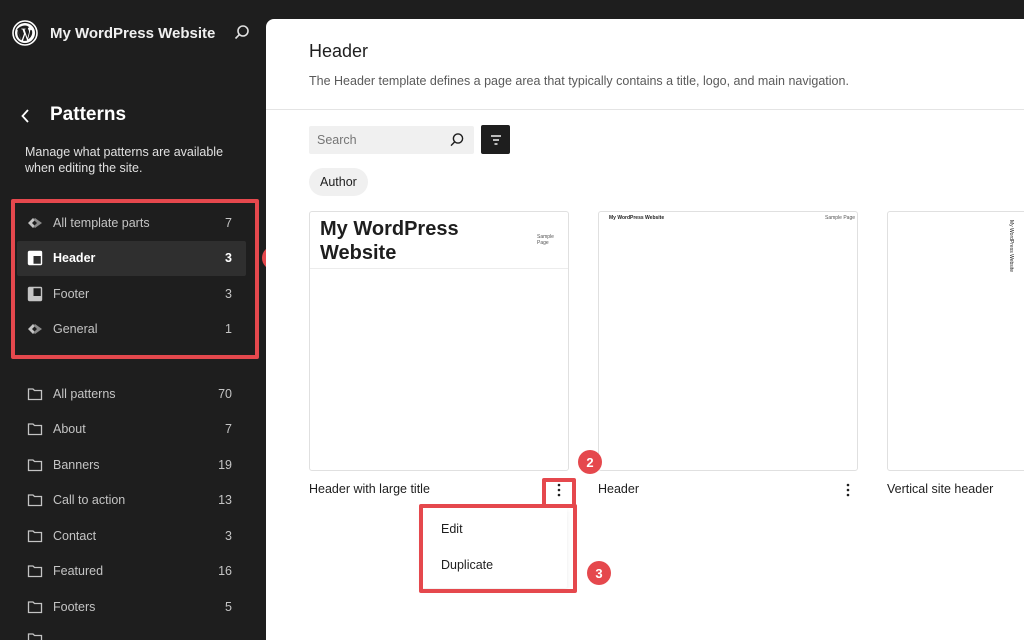  I want to click on panel-title: Patterns, so click(88, 114).